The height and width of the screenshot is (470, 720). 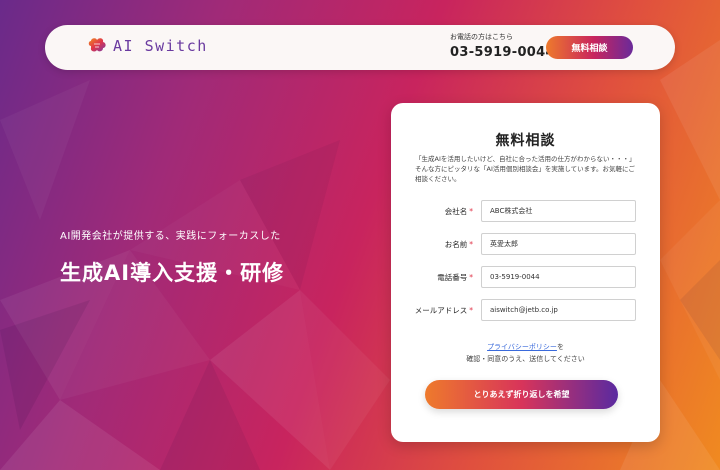 I want to click on phone-number: 03-5919-0044, so click(x=502, y=52).